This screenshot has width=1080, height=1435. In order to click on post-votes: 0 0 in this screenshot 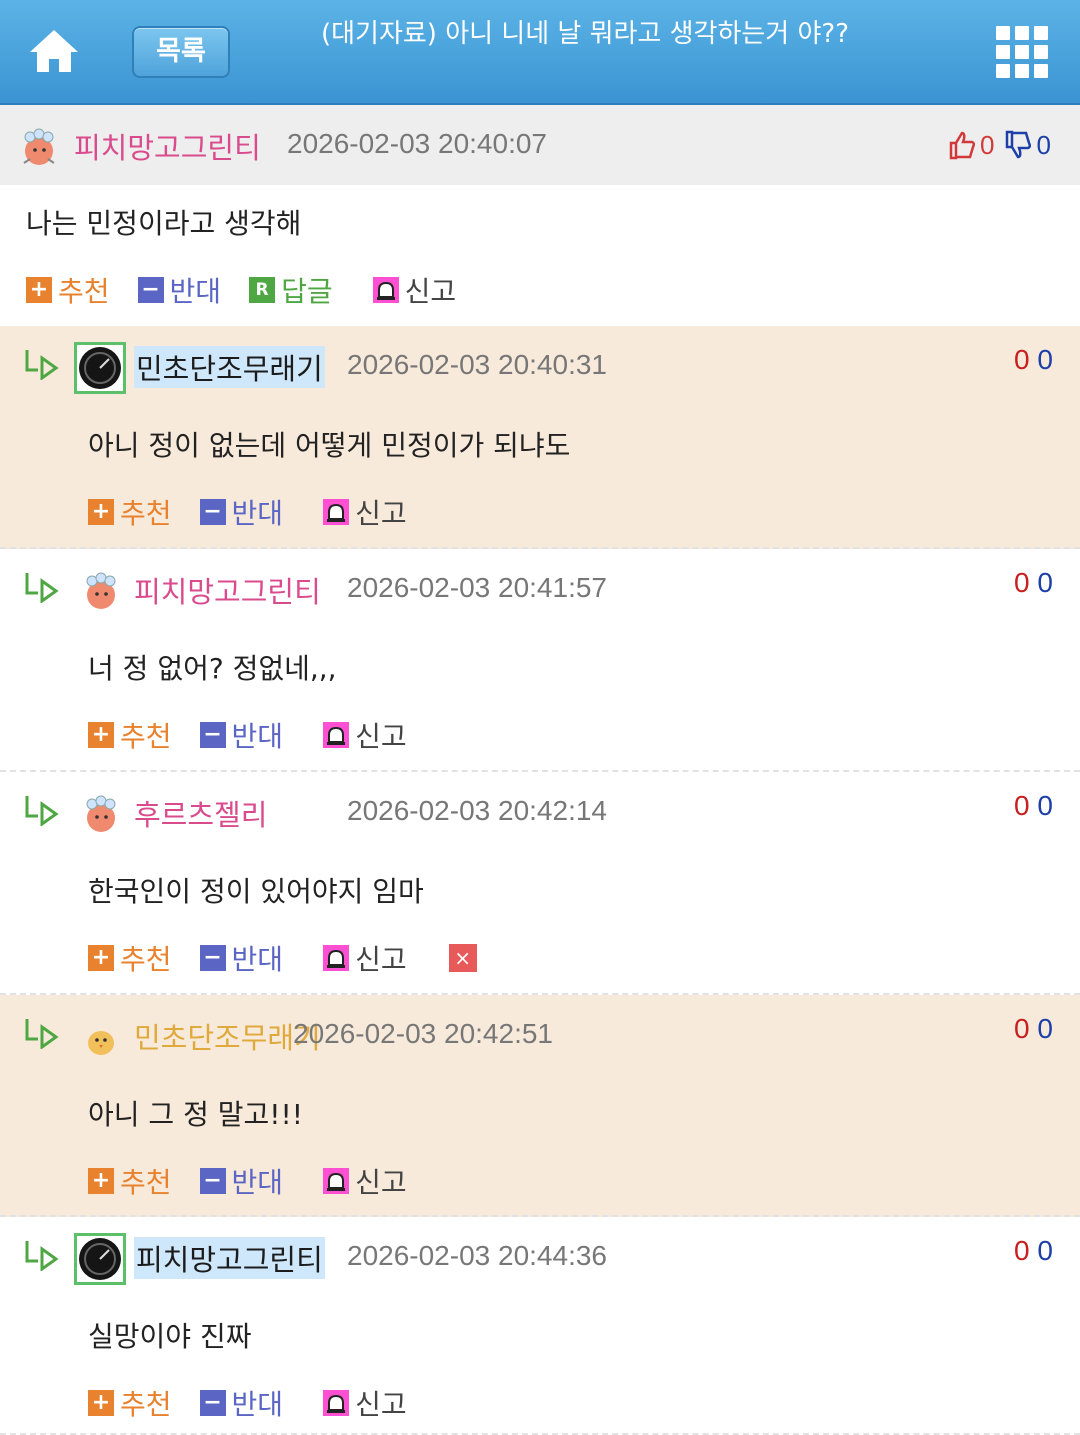, I will do `click(999, 145)`.